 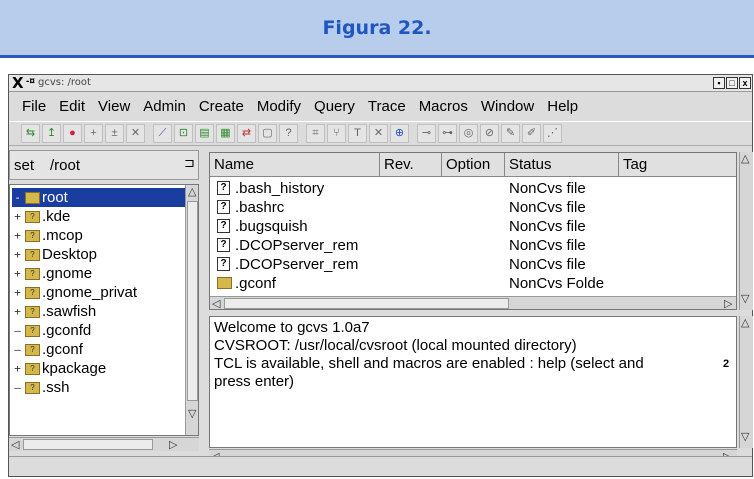 What do you see at coordinates (40, 387) in the screenshot?
I see `tree-item: — ? .ssh` at bounding box center [40, 387].